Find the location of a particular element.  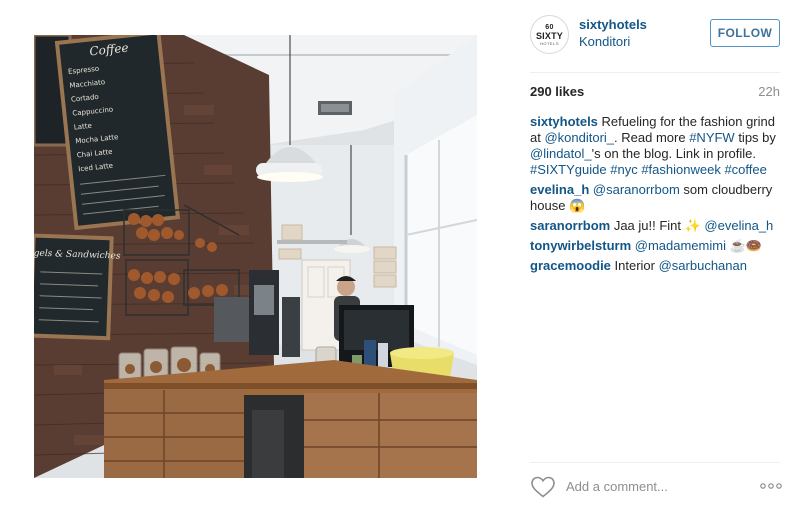

likes-row: 290 likes 22h is located at coordinates (655, 92).